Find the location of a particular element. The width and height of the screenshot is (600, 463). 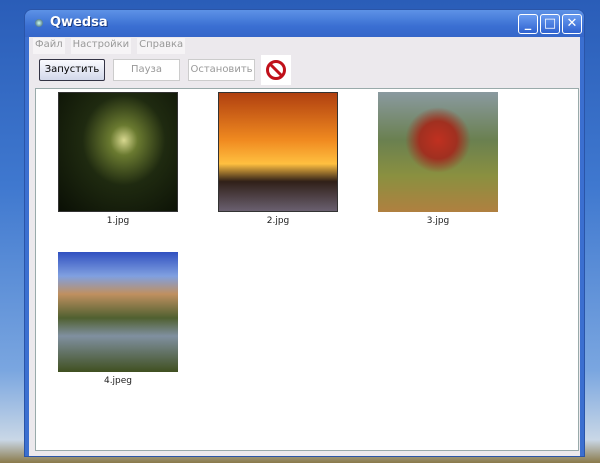

app-icon is located at coordinates (39, 23).